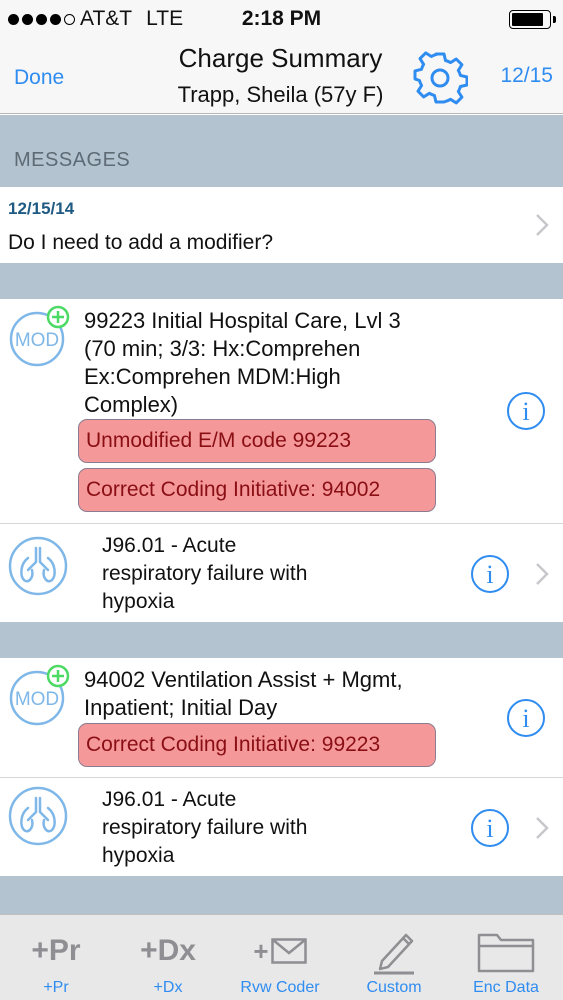  What do you see at coordinates (532, 19) in the screenshot?
I see `battery-icon` at bounding box center [532, 19].